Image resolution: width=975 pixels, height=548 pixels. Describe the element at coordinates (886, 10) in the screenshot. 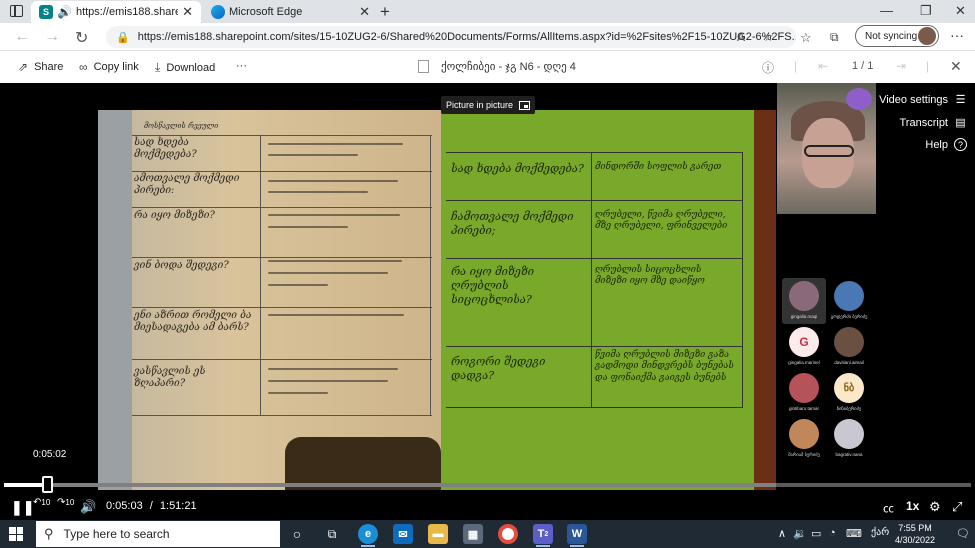

I see `minimize-icon: —` at that location.